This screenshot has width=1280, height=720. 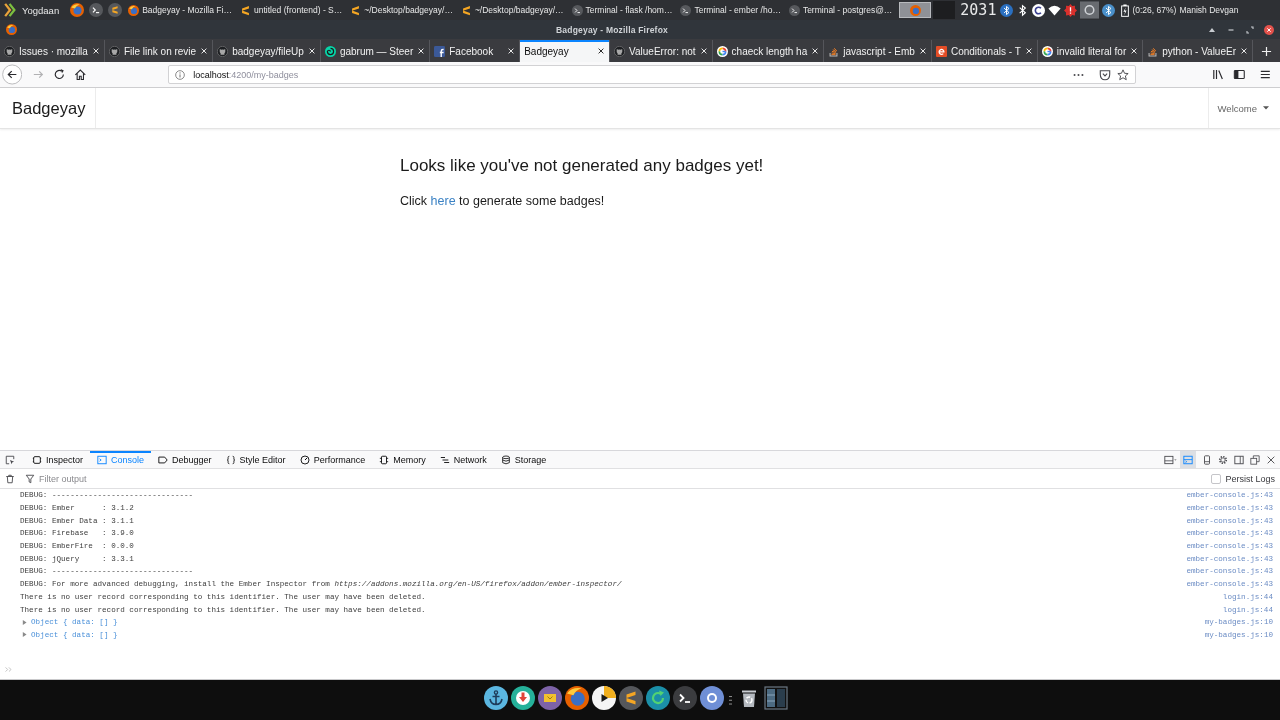 I want to click on more-icon, so click(x=1079, y=74).